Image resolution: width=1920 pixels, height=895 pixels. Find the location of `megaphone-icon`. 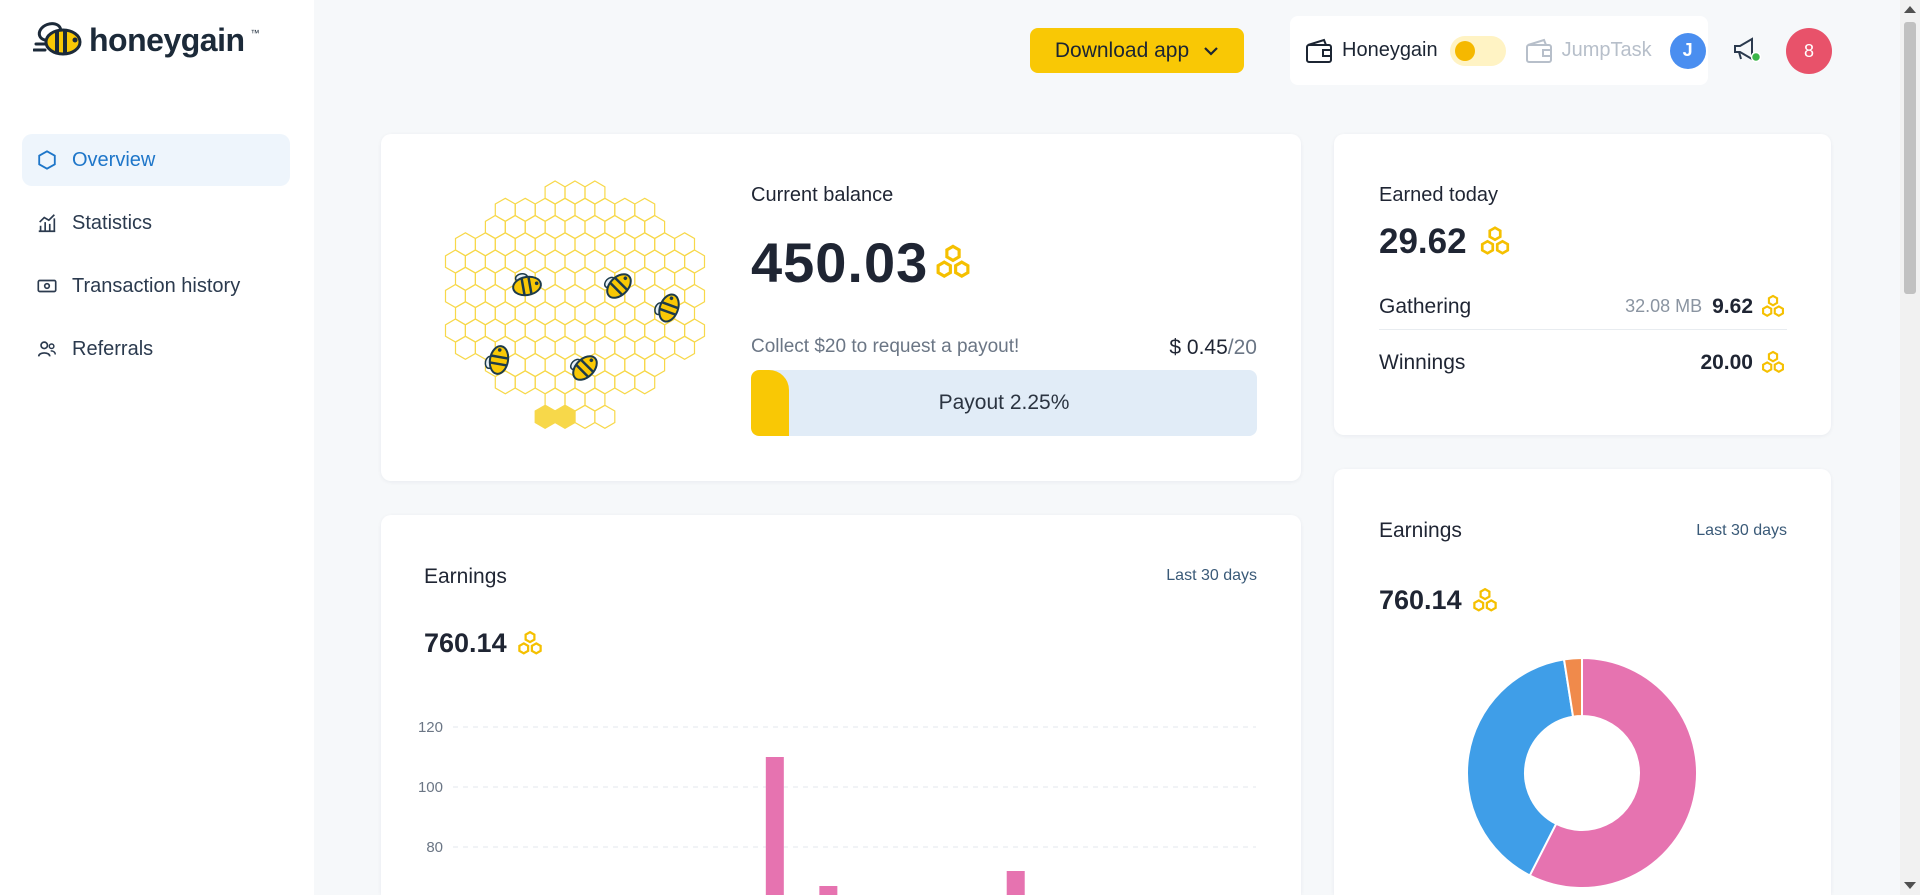

megaphone-icon is located at coordinates (1747, 49).